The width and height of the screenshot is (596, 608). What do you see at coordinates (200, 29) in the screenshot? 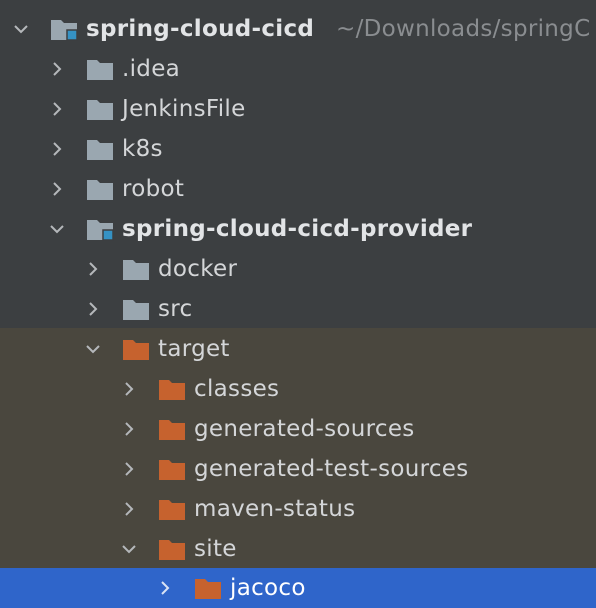
I see `tree-item-label: spring-cloud-cicd` at bounding box center [200, 29].